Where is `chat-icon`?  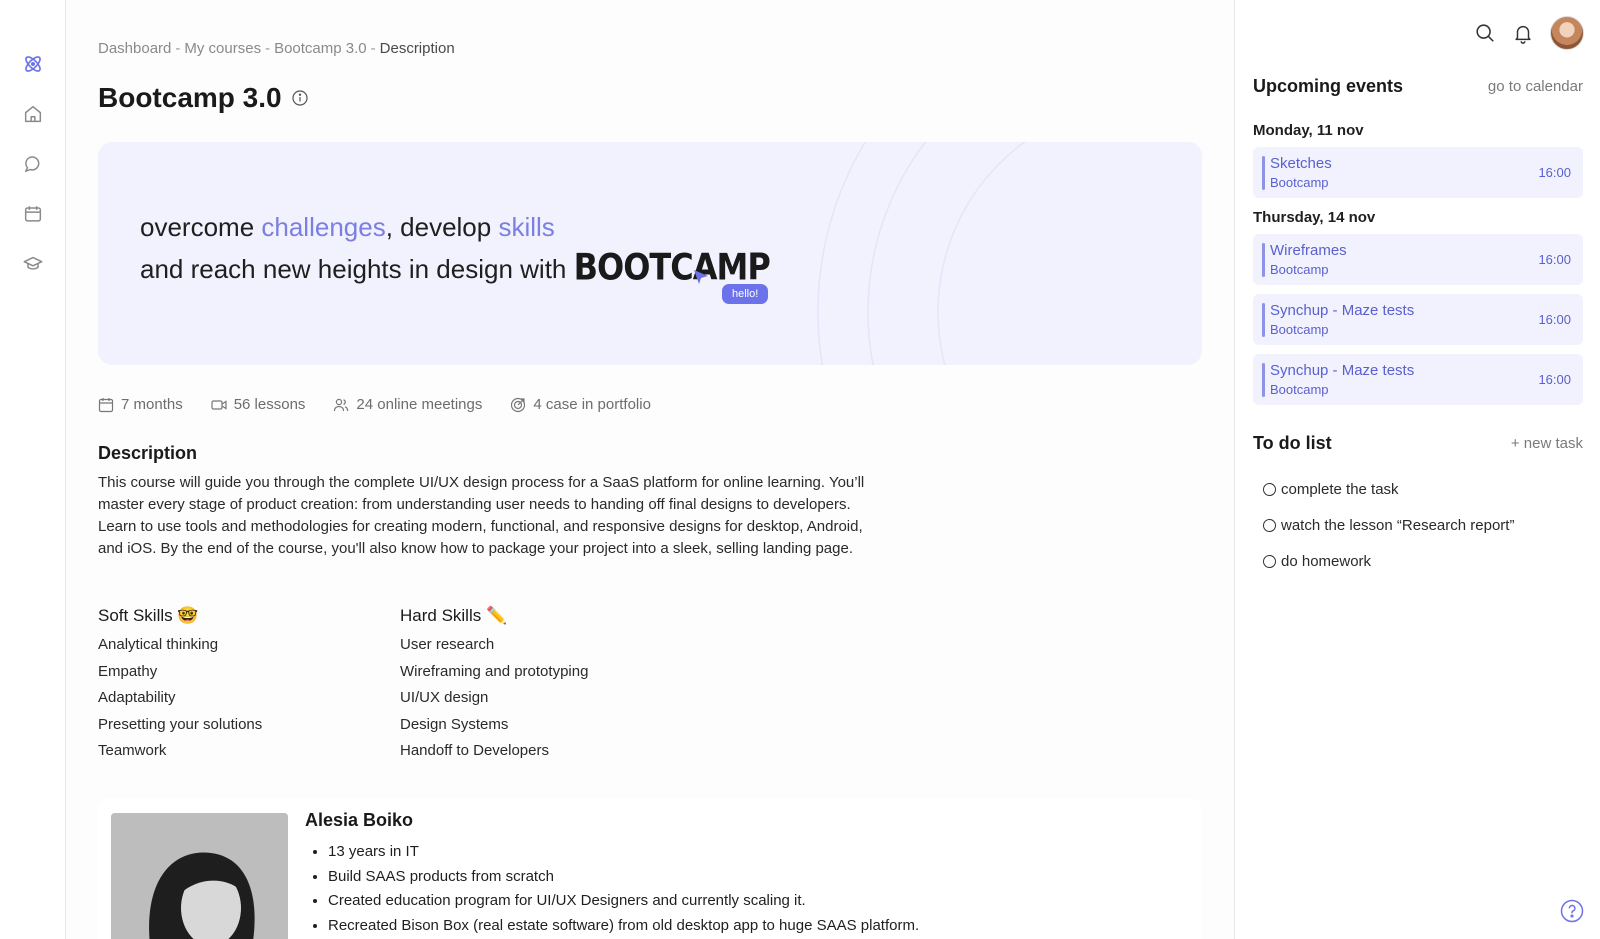 chat-icon is located at coordinates (33, 164).